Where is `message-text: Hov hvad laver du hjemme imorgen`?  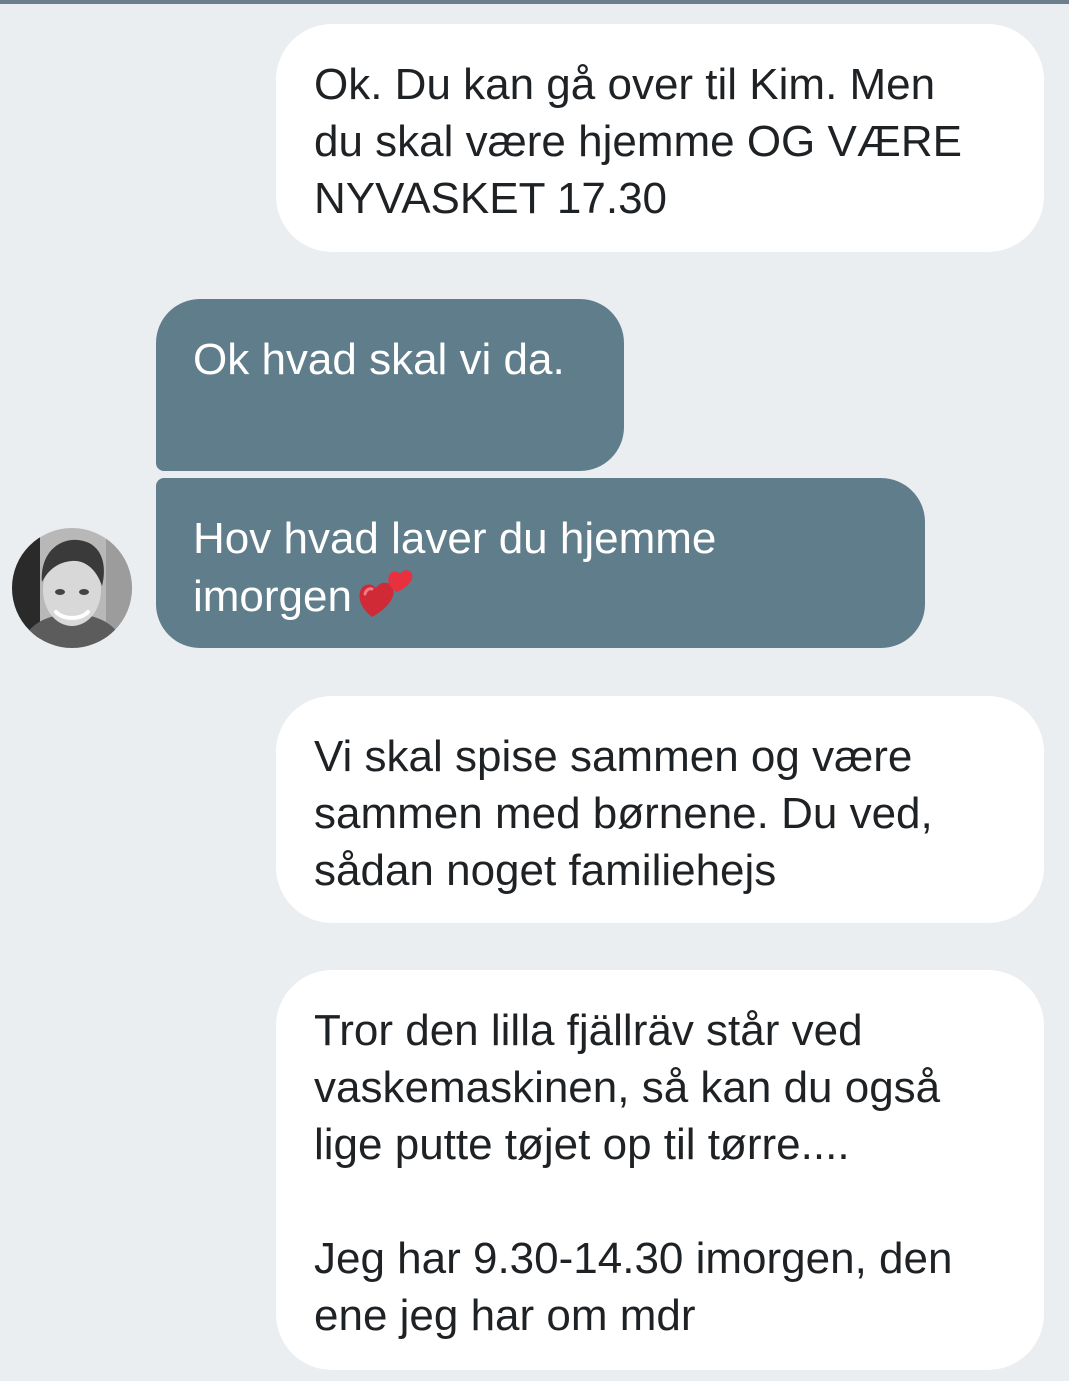 message-text: Hov hvad laver du hjemme imorgen is located at coordinates (455, 567).